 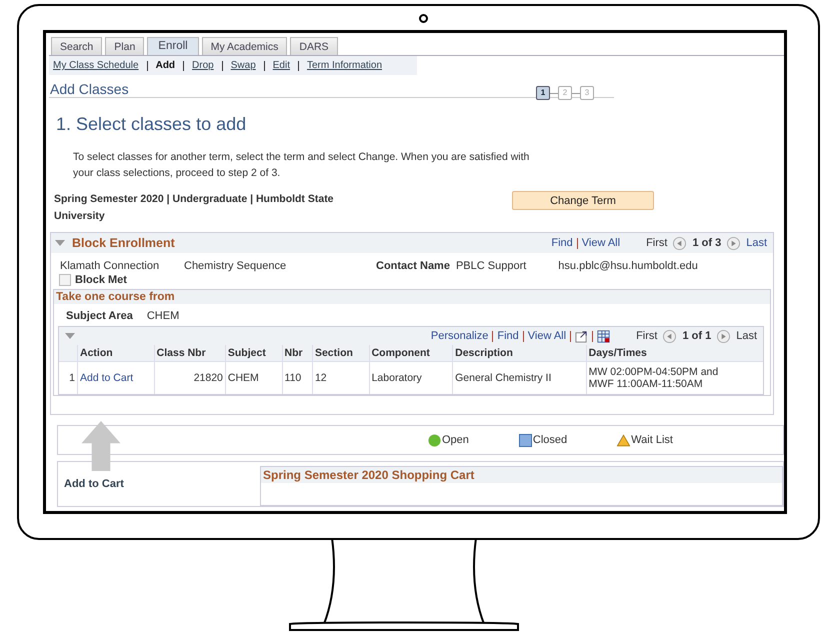 I want to click on pointer-arrow, so click(x=101, y=446).